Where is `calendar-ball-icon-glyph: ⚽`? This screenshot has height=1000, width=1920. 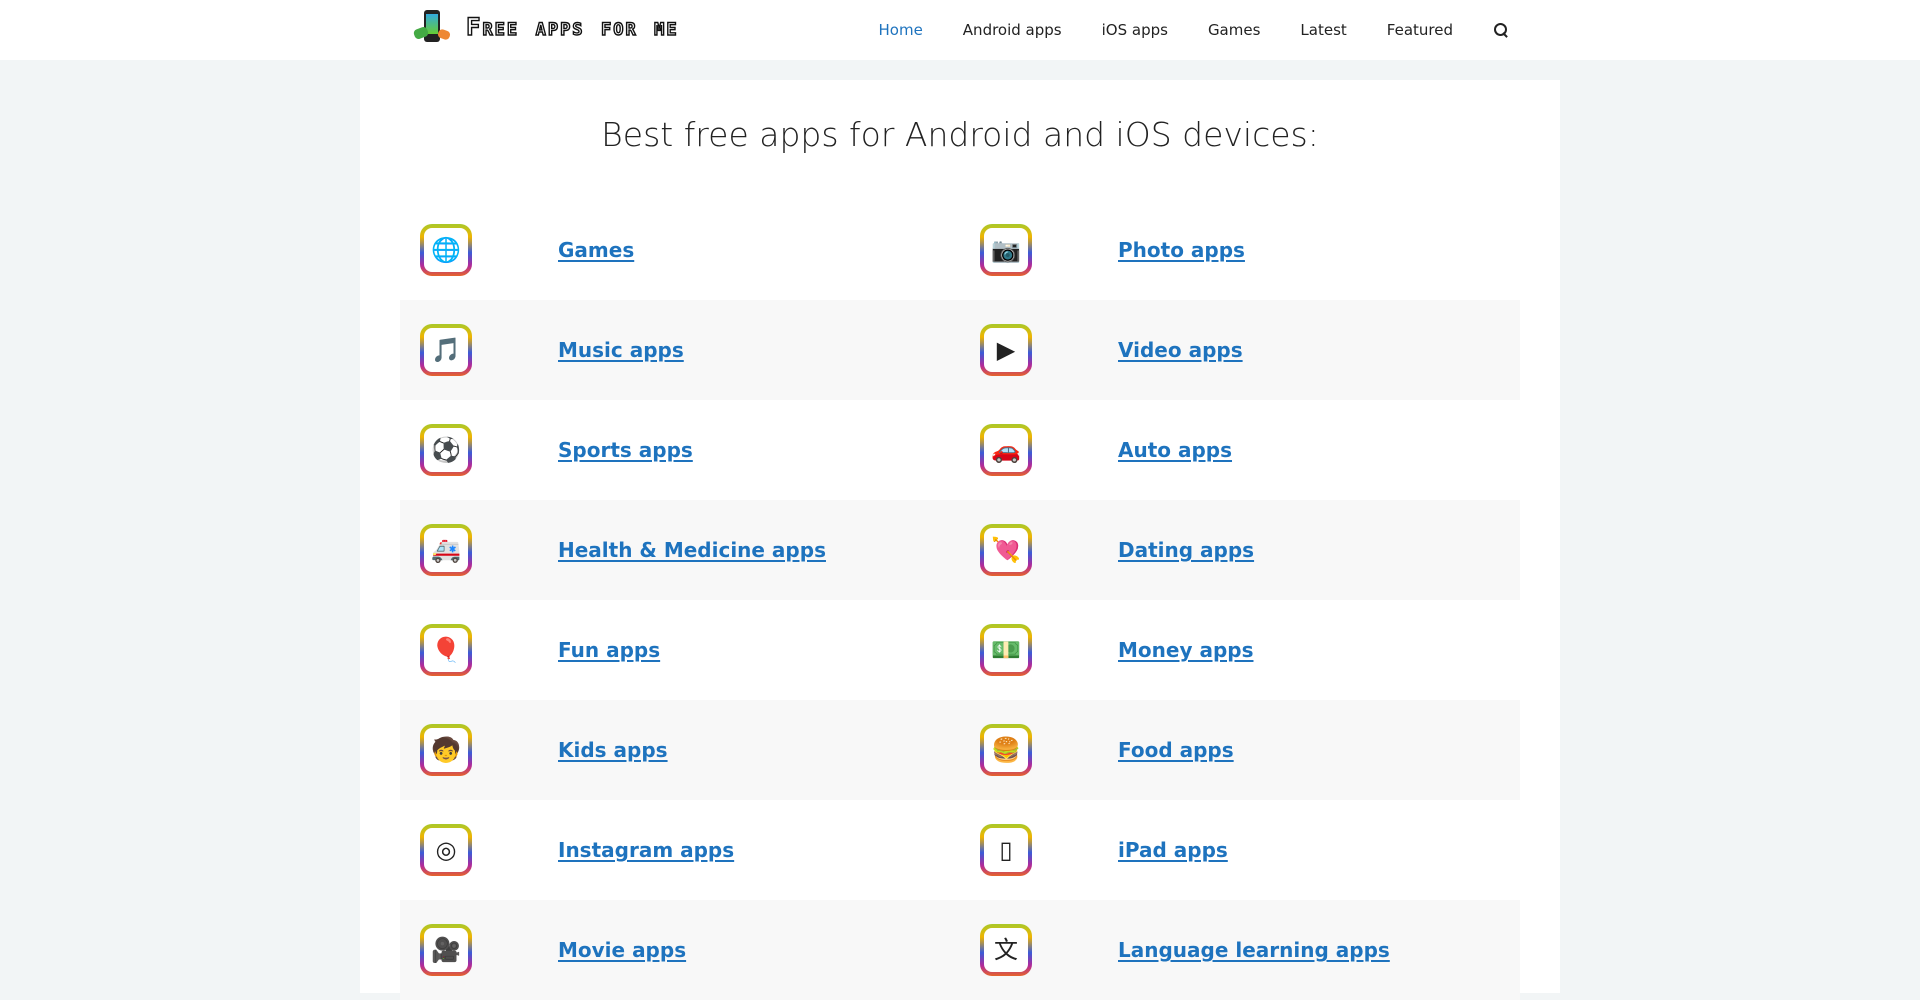
calendar-ball-icon-glyph: ⚽ is located at coordinates (446, 450).